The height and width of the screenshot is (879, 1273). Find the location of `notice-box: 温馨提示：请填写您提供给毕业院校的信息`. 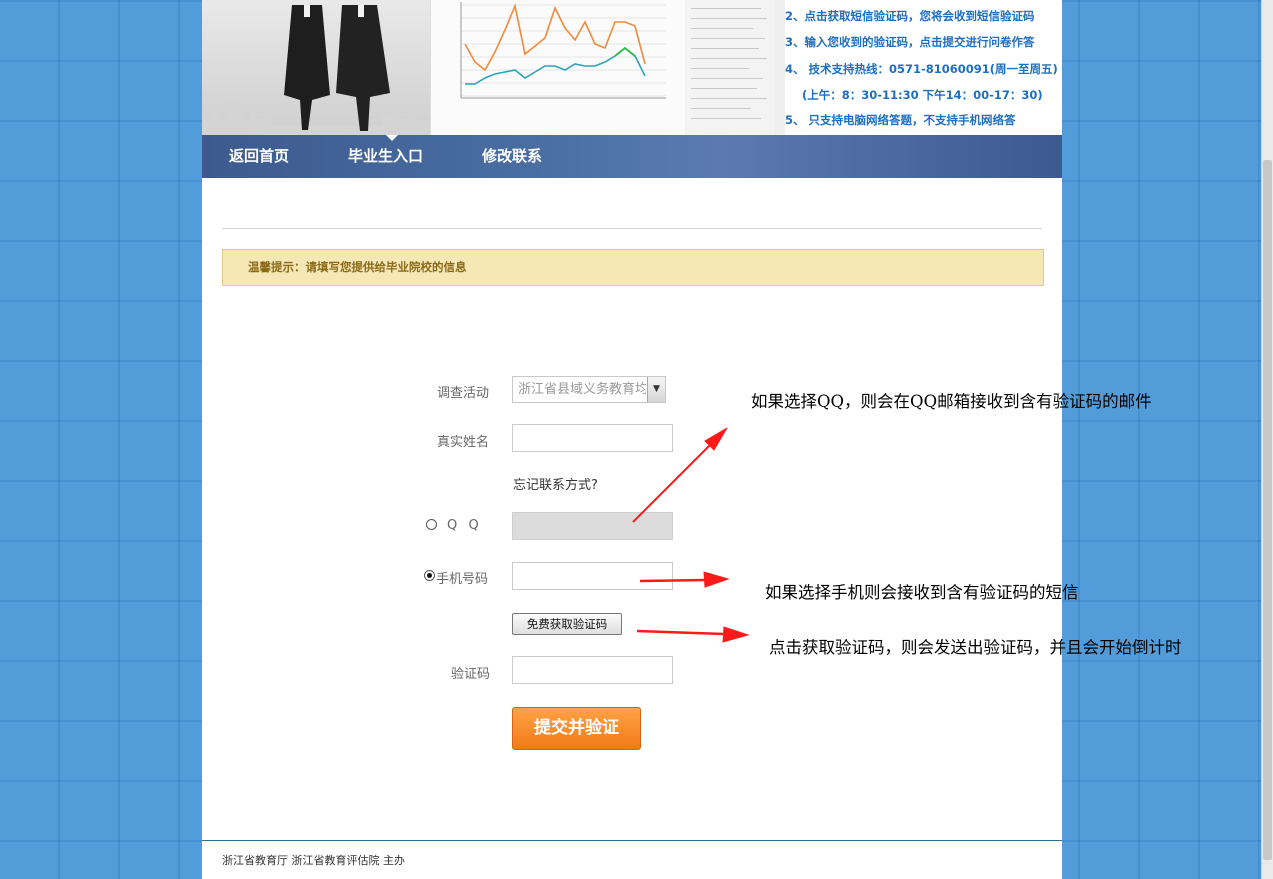

notice-box: 温馨提示：请填写您提供给毕业院校的信息 is located at coordinates (633, 267).